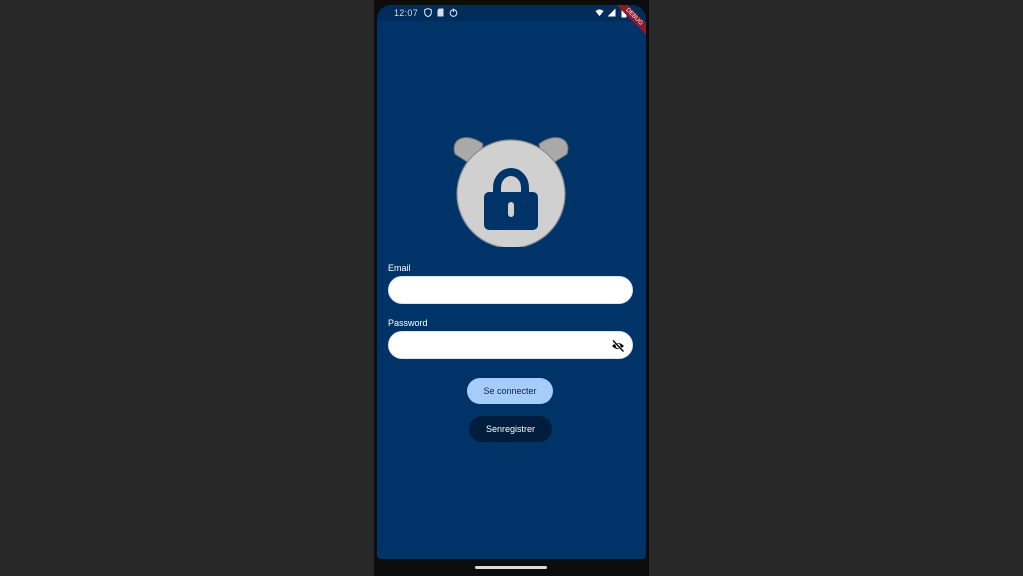  What do you see at coordinates (399, 268) in the screenshot?
I see `email-label: Email` at bounding box center [399, 268].